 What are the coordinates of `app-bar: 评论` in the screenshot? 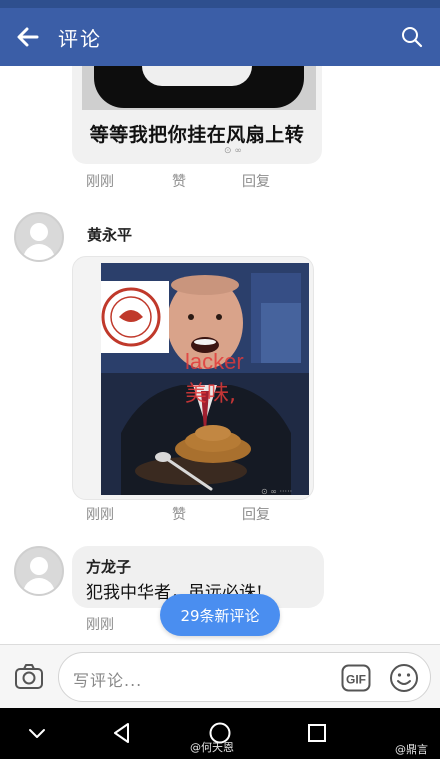 It's located at (220, 37).